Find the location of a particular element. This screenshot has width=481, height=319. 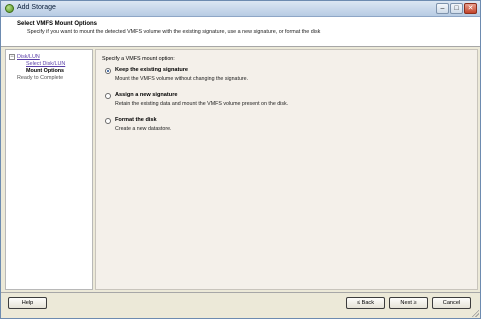

resize-grip-icon is located at coordinates (475, 313).